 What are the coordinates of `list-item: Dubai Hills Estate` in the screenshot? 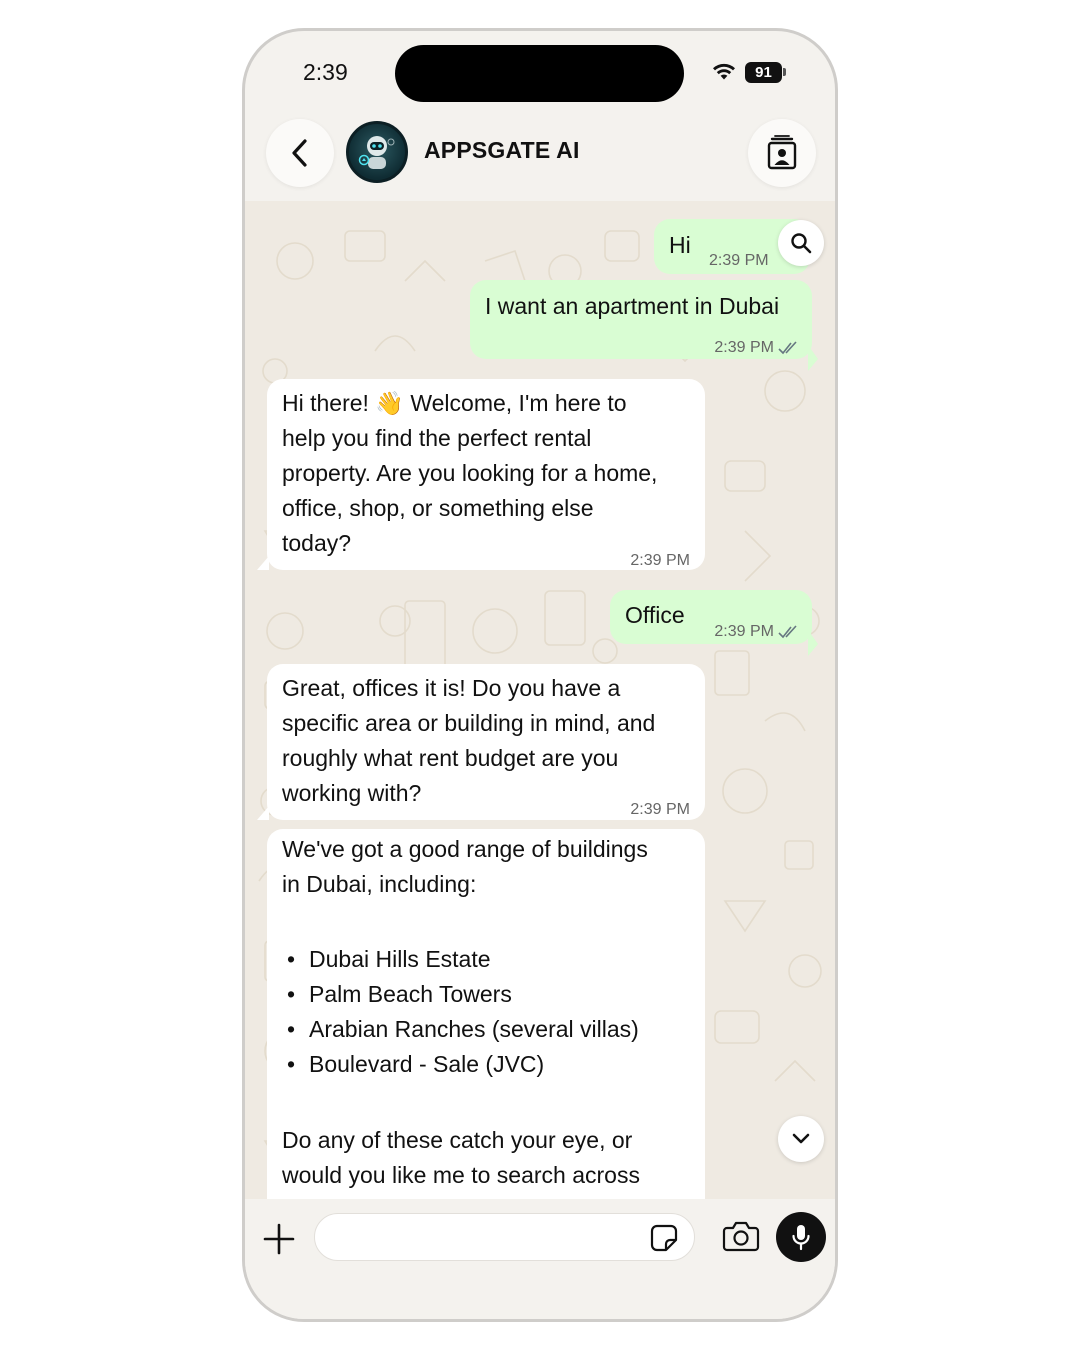 It's located at (465, 959).